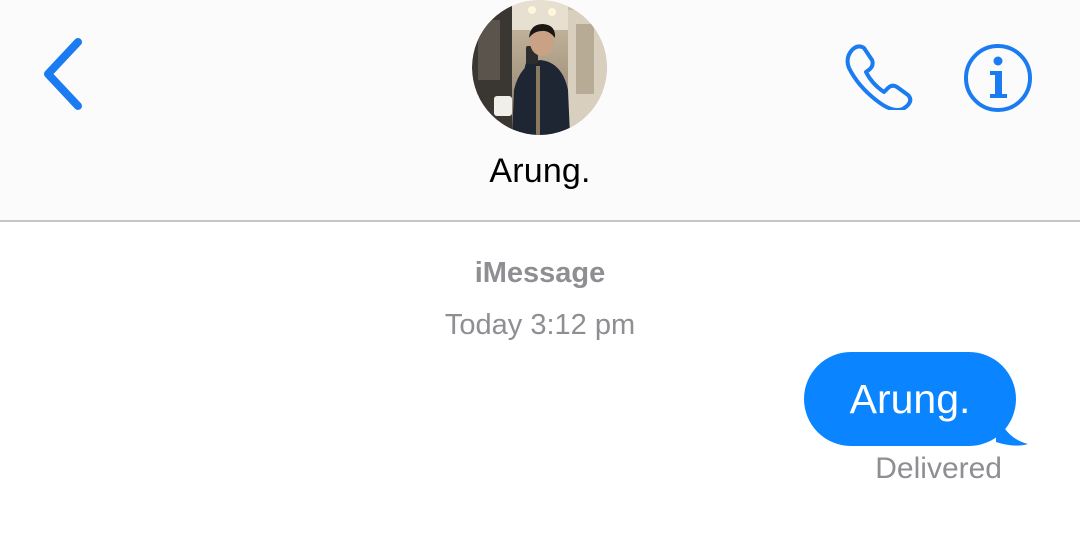 The height and width of the screenshot is (536, 1080). What do you see at coordinates (910, 399) in the screenshot?
I see `message-bubble: Arung.` at bounding box center [910, 399].